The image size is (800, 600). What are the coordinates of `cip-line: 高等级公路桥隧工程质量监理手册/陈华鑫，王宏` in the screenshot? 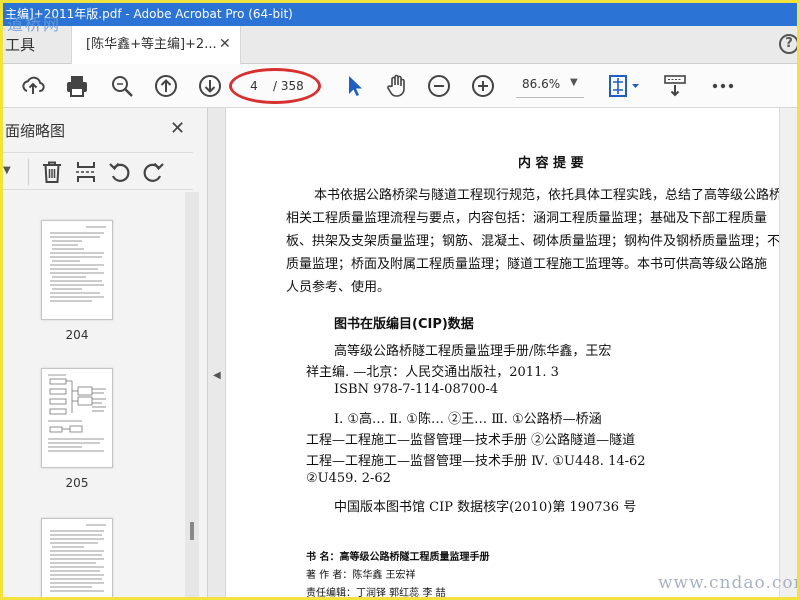 It's located at (473, 351).